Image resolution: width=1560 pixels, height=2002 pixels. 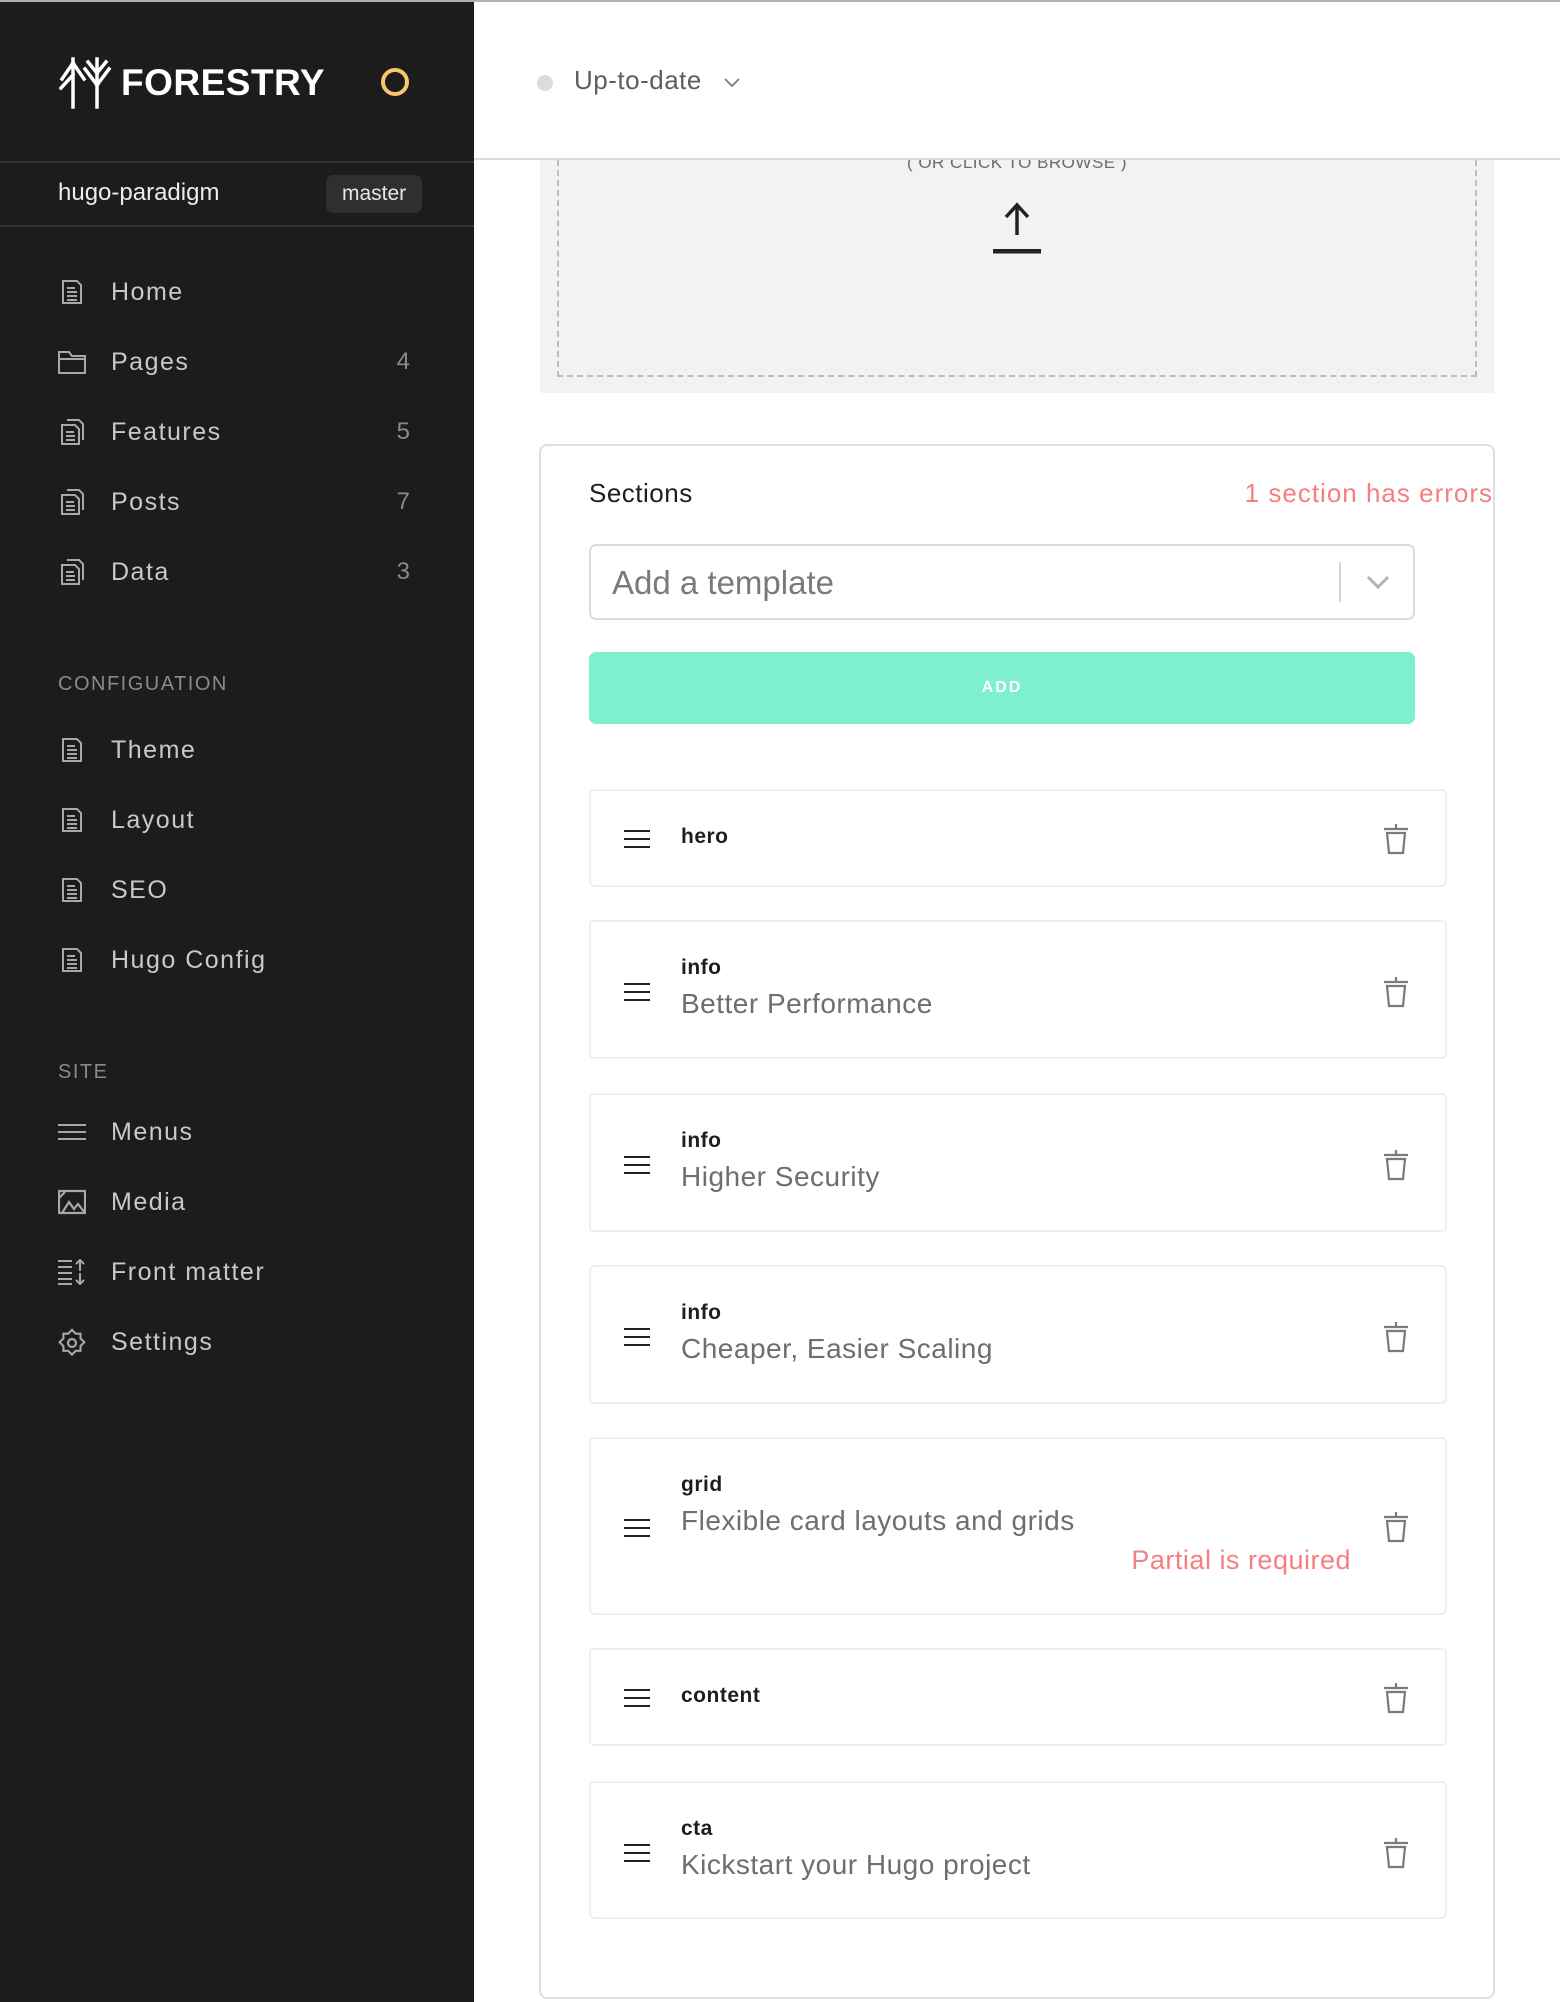 I want to click on main-header: Up-to-date, so click(x=1017, y=81).